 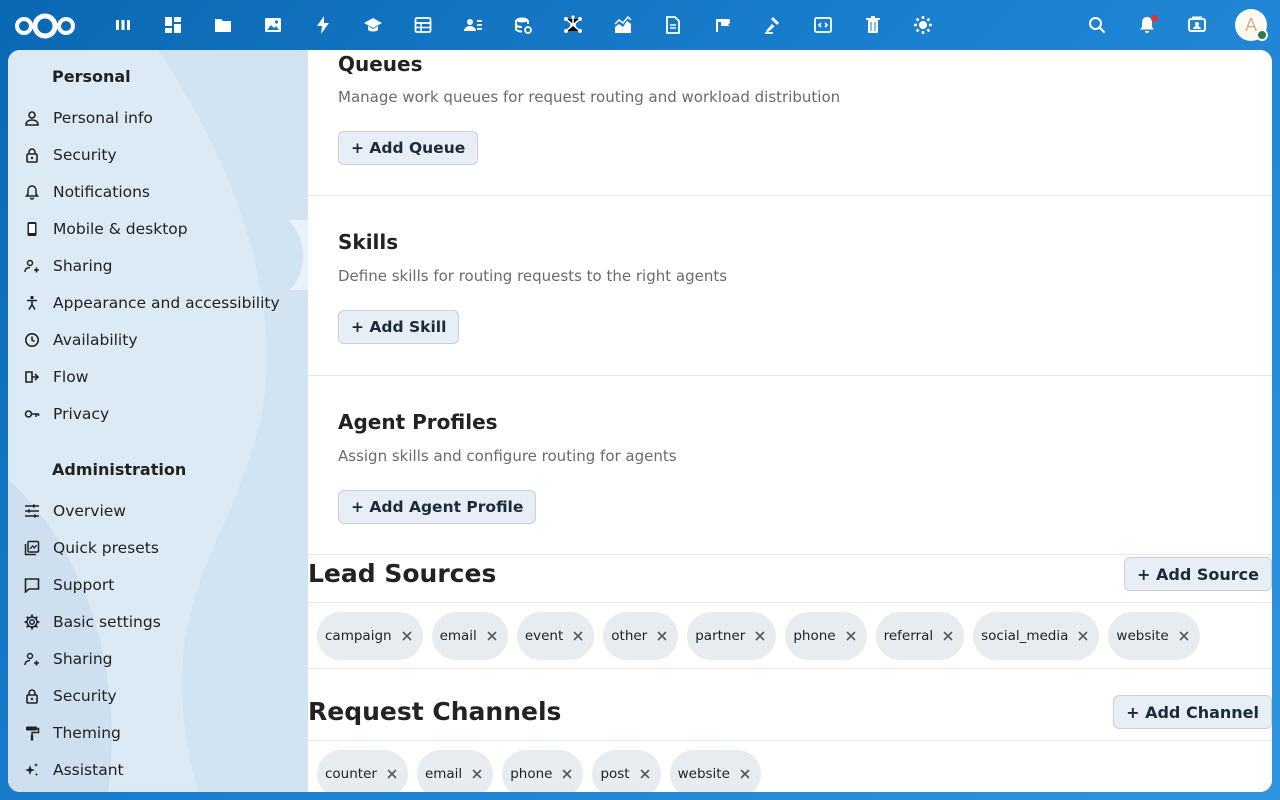 I want to click on tag-chip: phone, so click(x=826, y=636).